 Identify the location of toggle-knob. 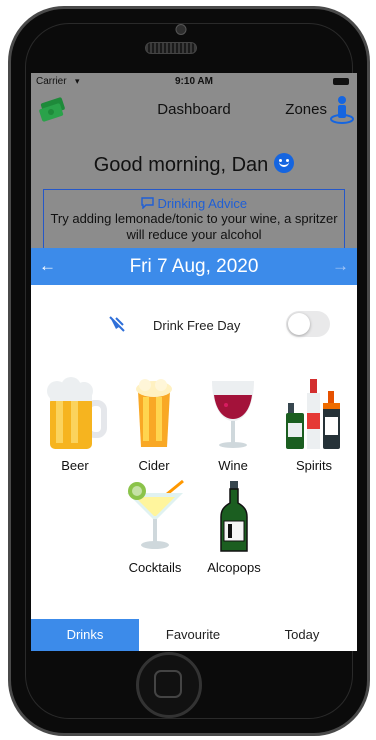
(299, 324).